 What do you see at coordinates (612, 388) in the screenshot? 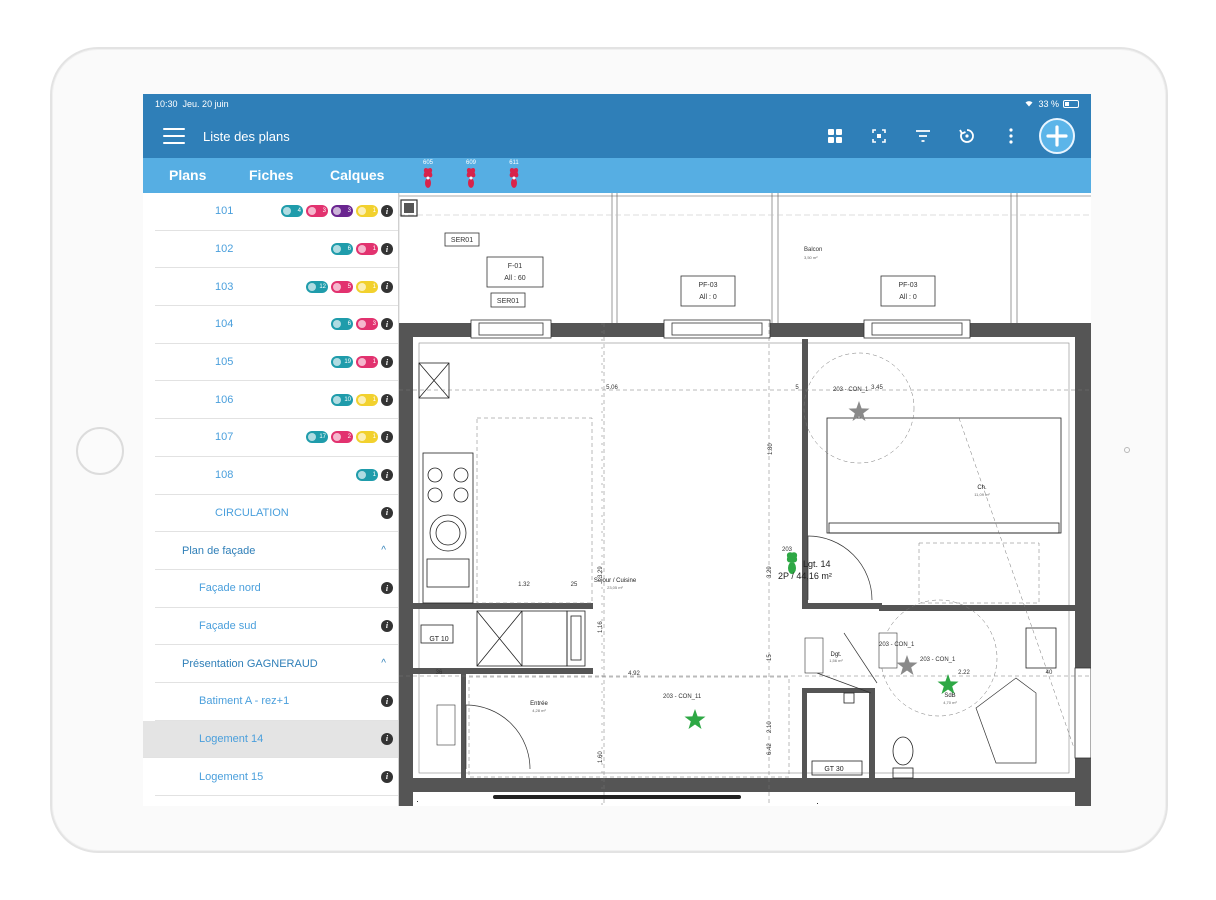
I see `dim-1: 5.06` at bounding box center [612, 388].